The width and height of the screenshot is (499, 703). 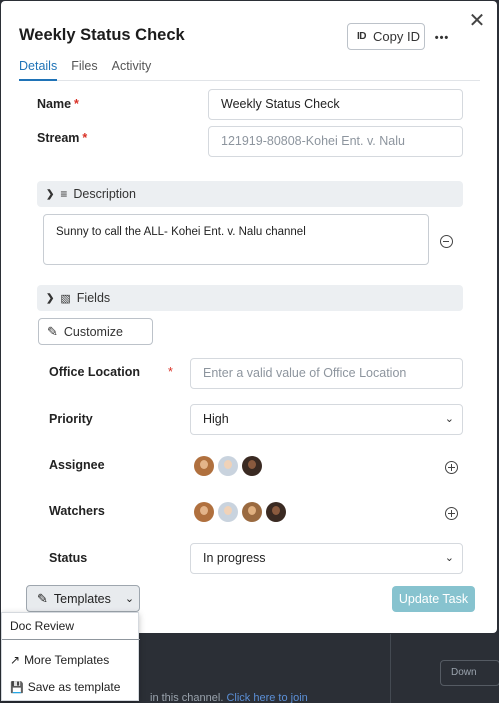 I want to click on tab-files: Files, so click(x=84, y=70).